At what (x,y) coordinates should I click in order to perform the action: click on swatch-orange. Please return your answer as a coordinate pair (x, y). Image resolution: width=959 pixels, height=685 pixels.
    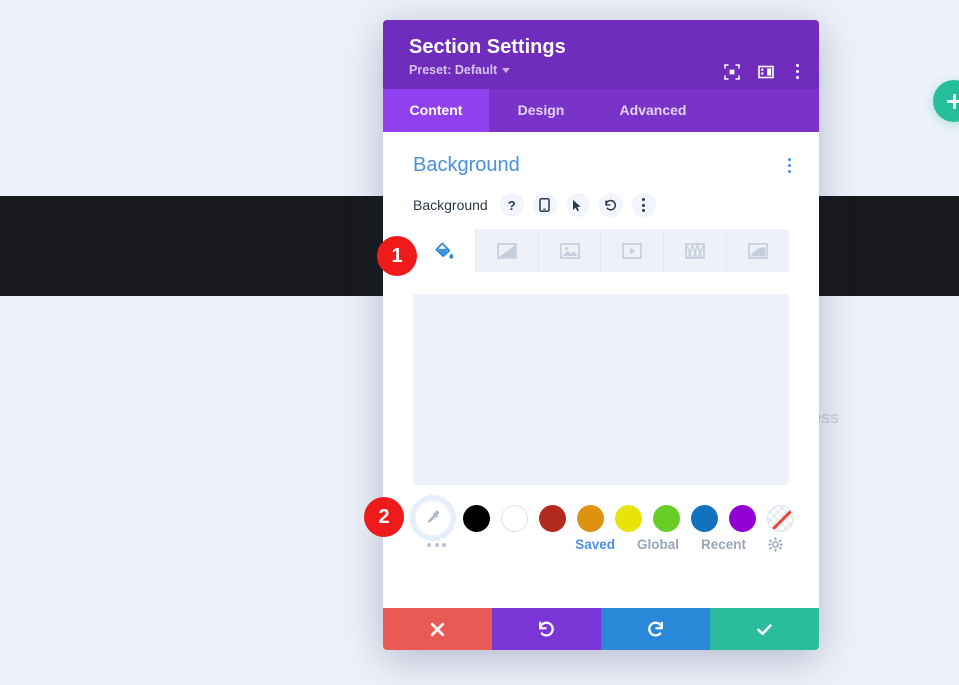
    Looking at the image, I should click on (590, 518).